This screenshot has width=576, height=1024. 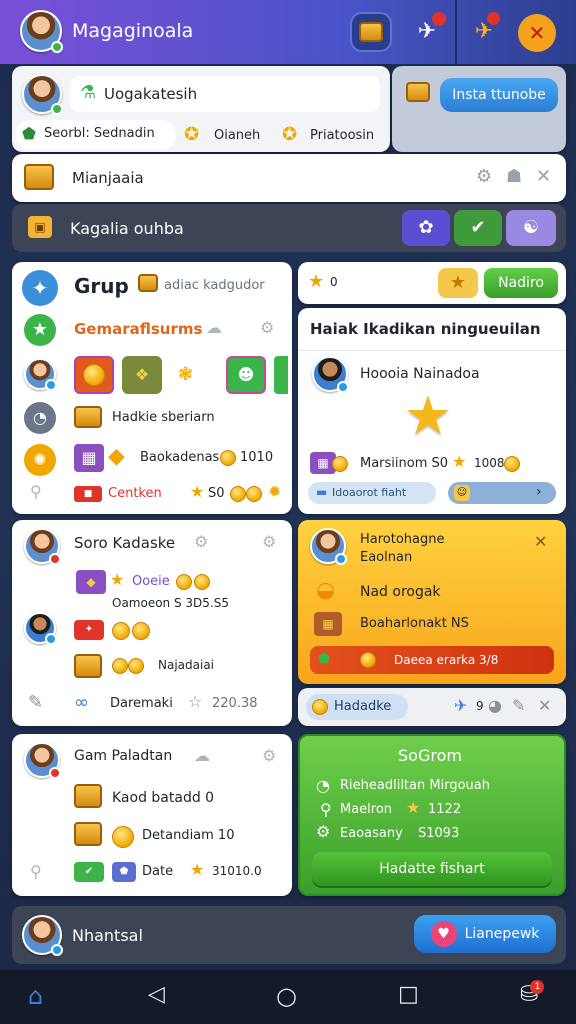 I want to click on star-strip: ★ 0 ★ Nadiro, so click(x=432, y=283).